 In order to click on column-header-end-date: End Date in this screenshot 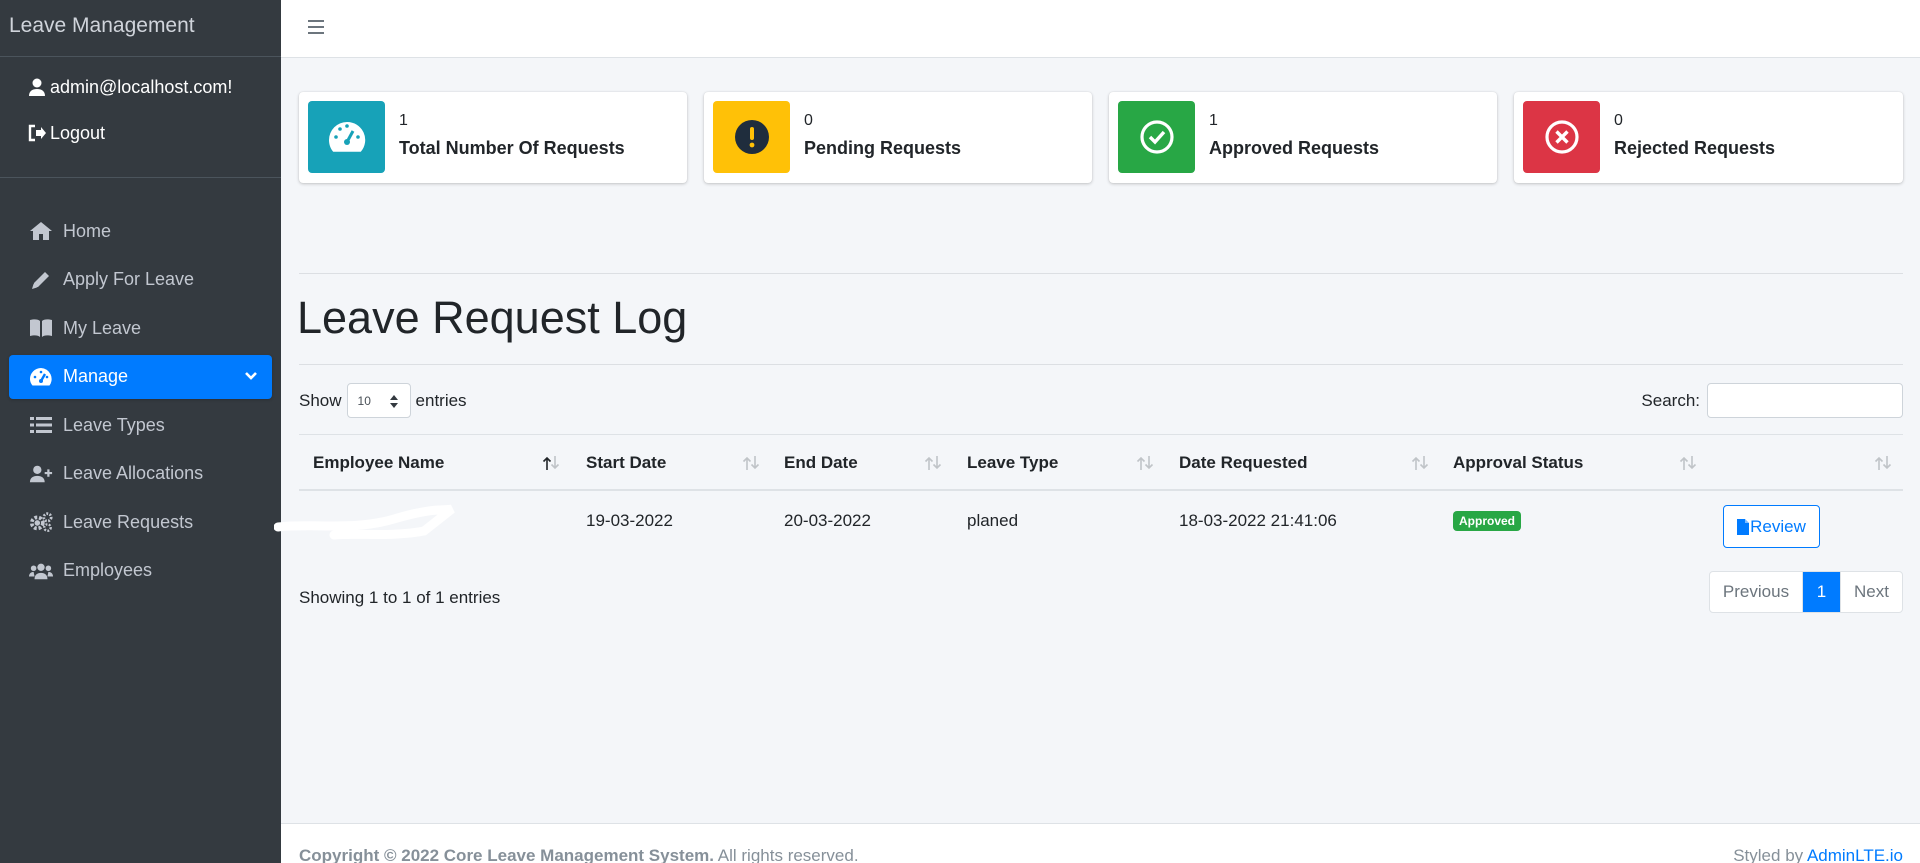, I will do `click(821, 462)`.